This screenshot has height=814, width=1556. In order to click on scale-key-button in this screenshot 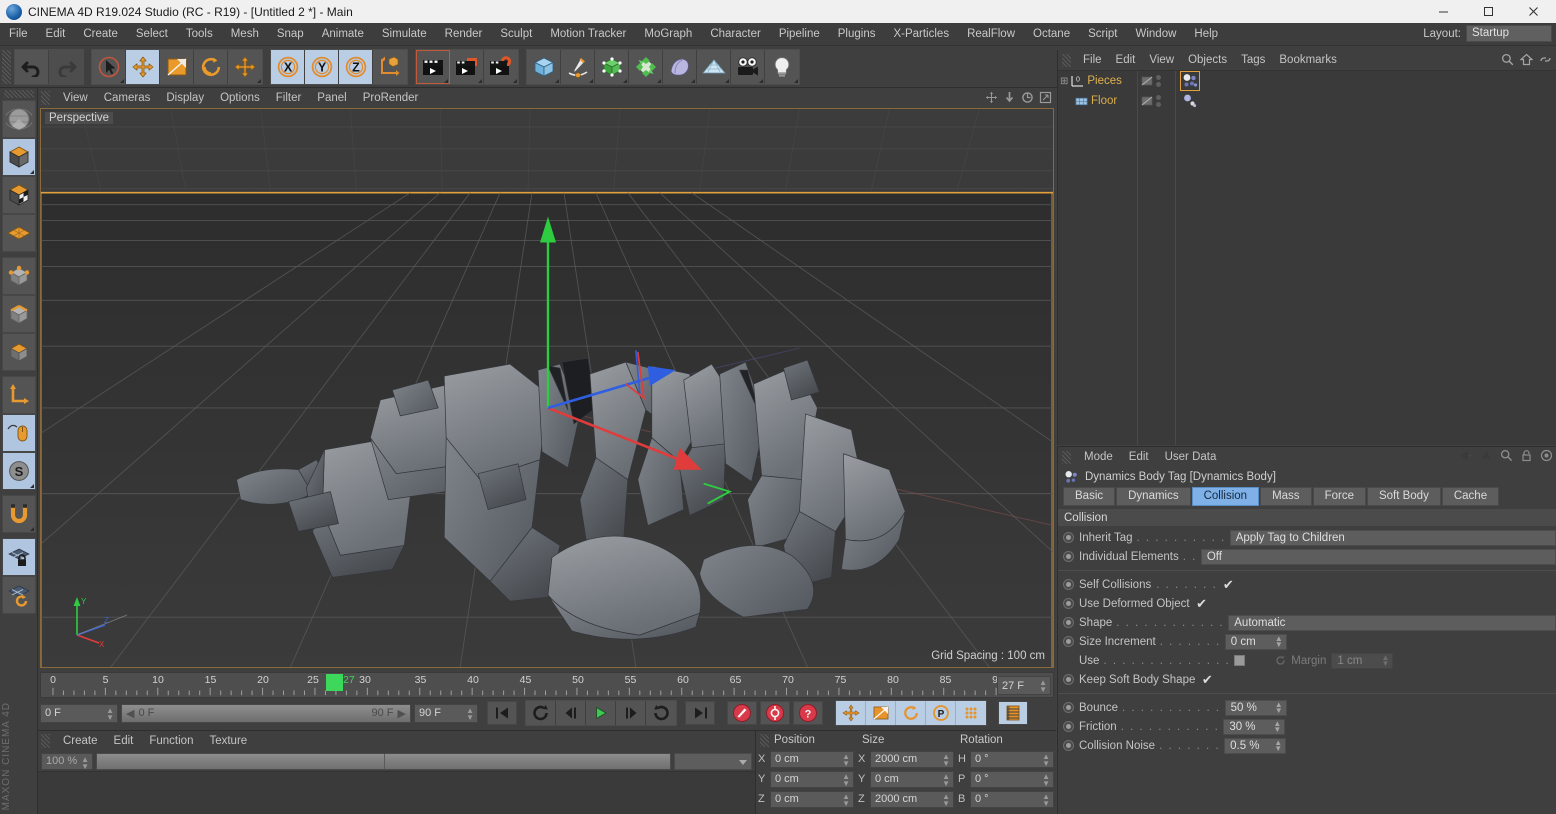, I will do `click(881, 713)`.